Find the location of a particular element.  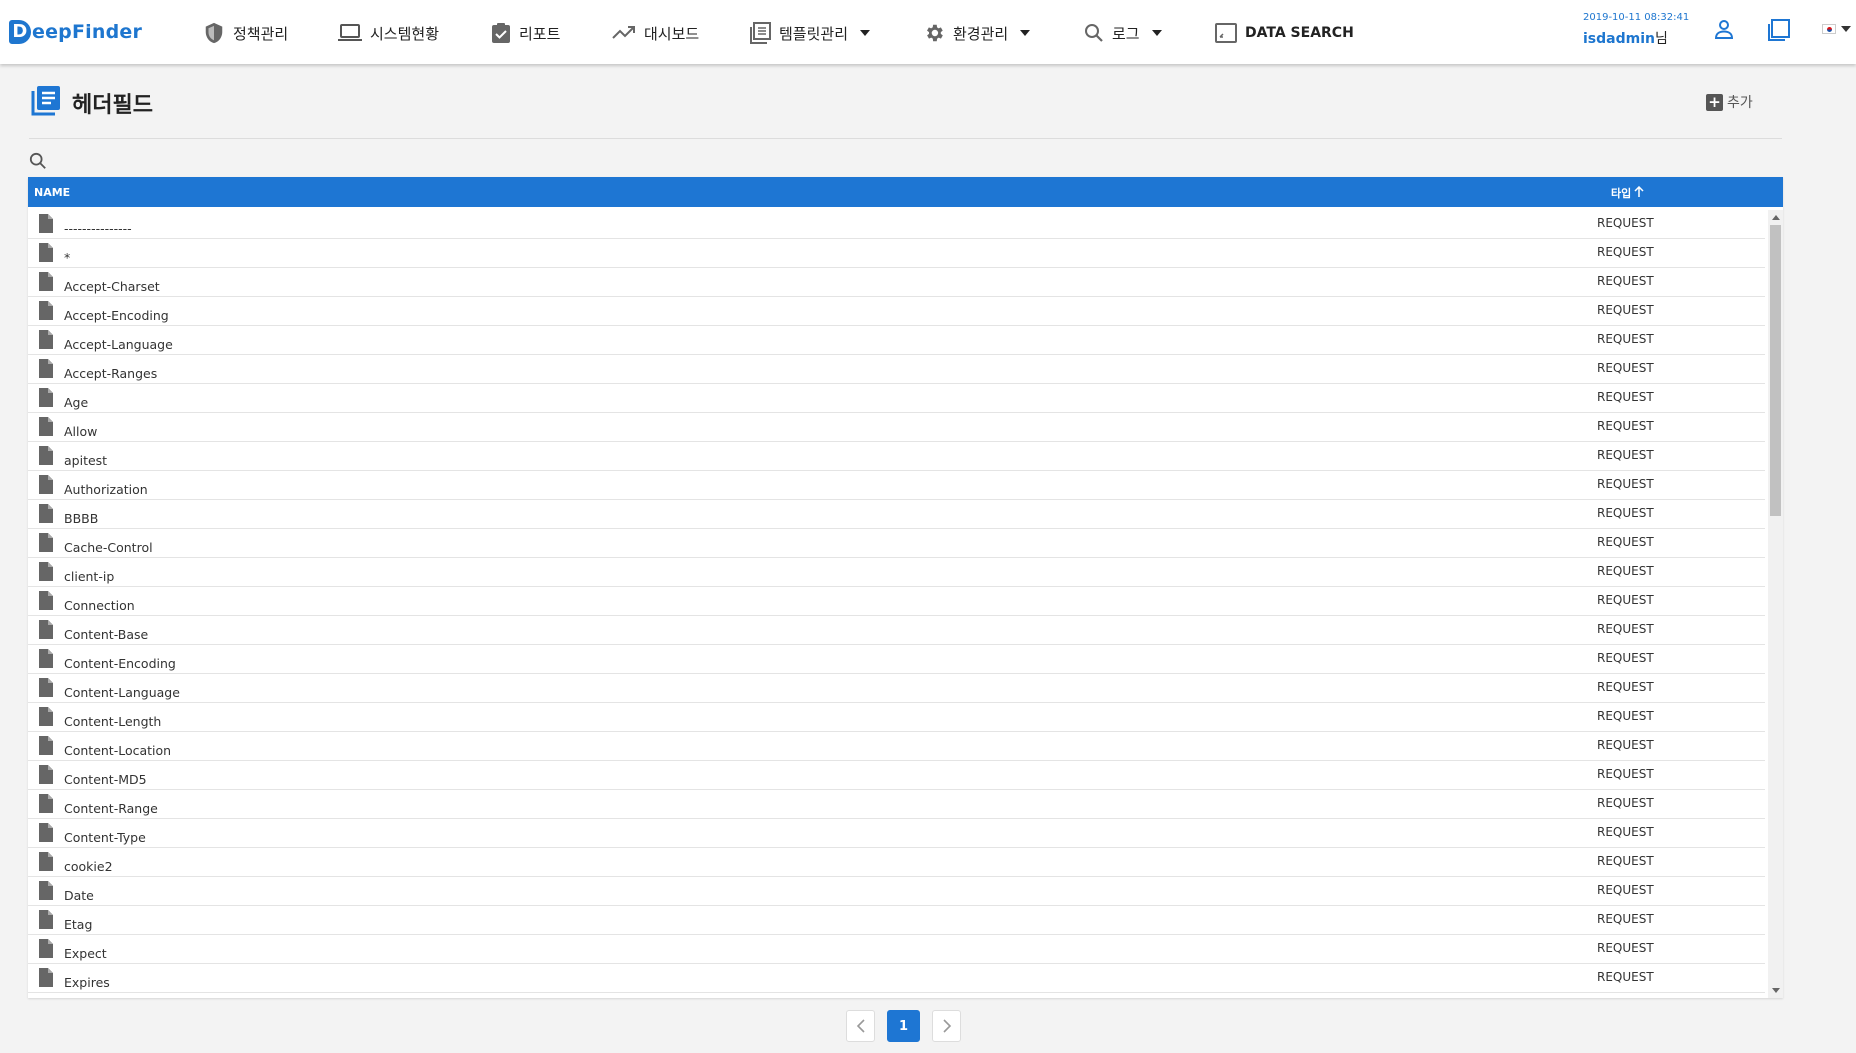

page-title: 헤더필드 is located at coordinates (112, 105).